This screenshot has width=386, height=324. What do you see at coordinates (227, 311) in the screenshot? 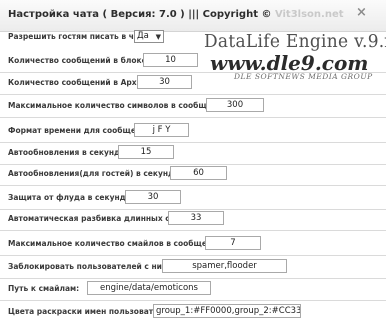
I see `name-colors-input: group_1:#FF0000,group_2:#CC33CC,gr` at bounding box center [227, 311].